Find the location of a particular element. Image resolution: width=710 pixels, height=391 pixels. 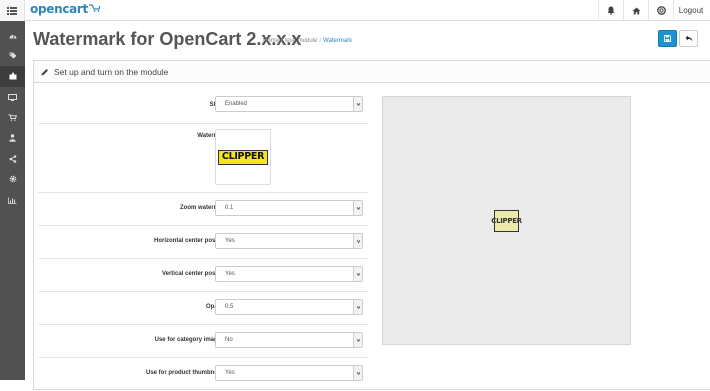

watermark-row: Watermark CLIPPER is located at coordinates (203, 158).